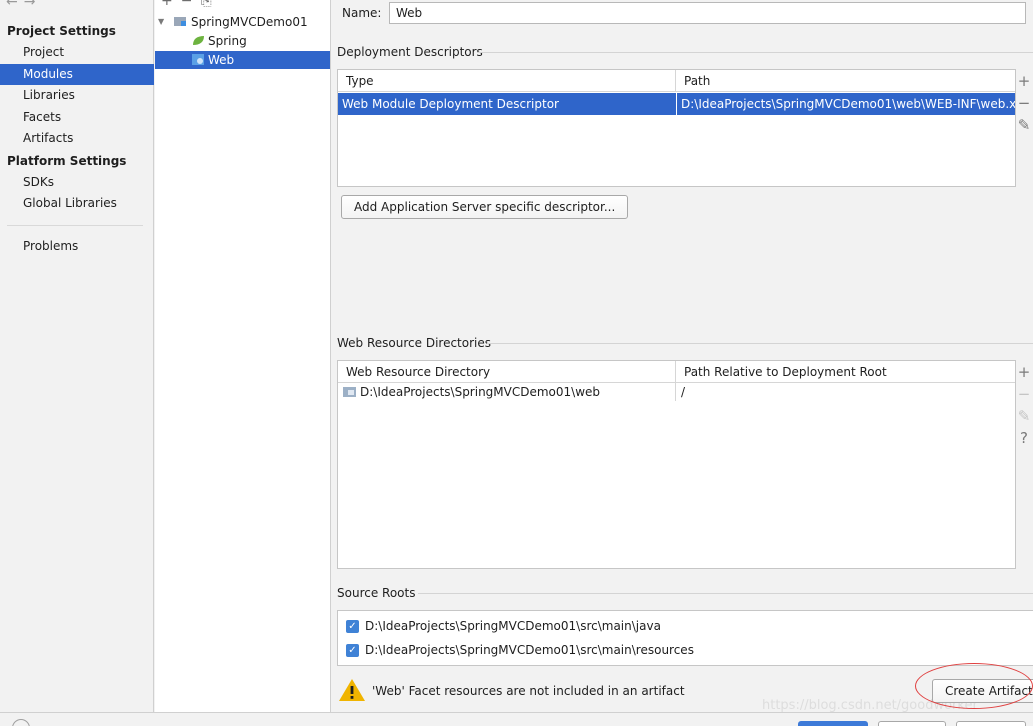  What do you see at coordinates (15, 5) in the screenshot?
I see `back-arrow-icon: ←` at bounding box center [15, 5].